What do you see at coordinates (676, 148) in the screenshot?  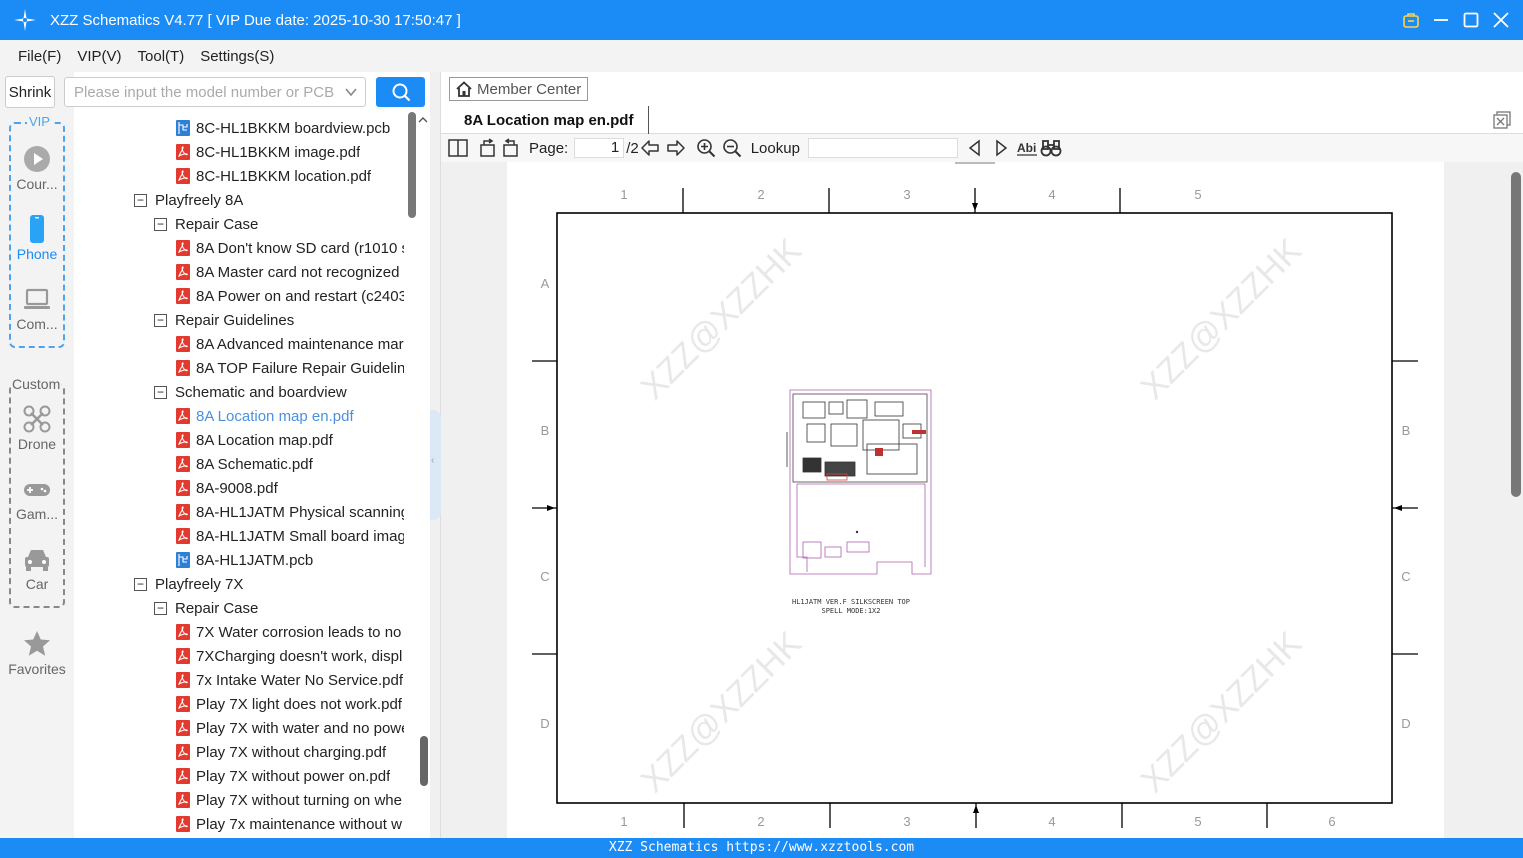 I see `next-page-icon` at bounding box center [676, 148].